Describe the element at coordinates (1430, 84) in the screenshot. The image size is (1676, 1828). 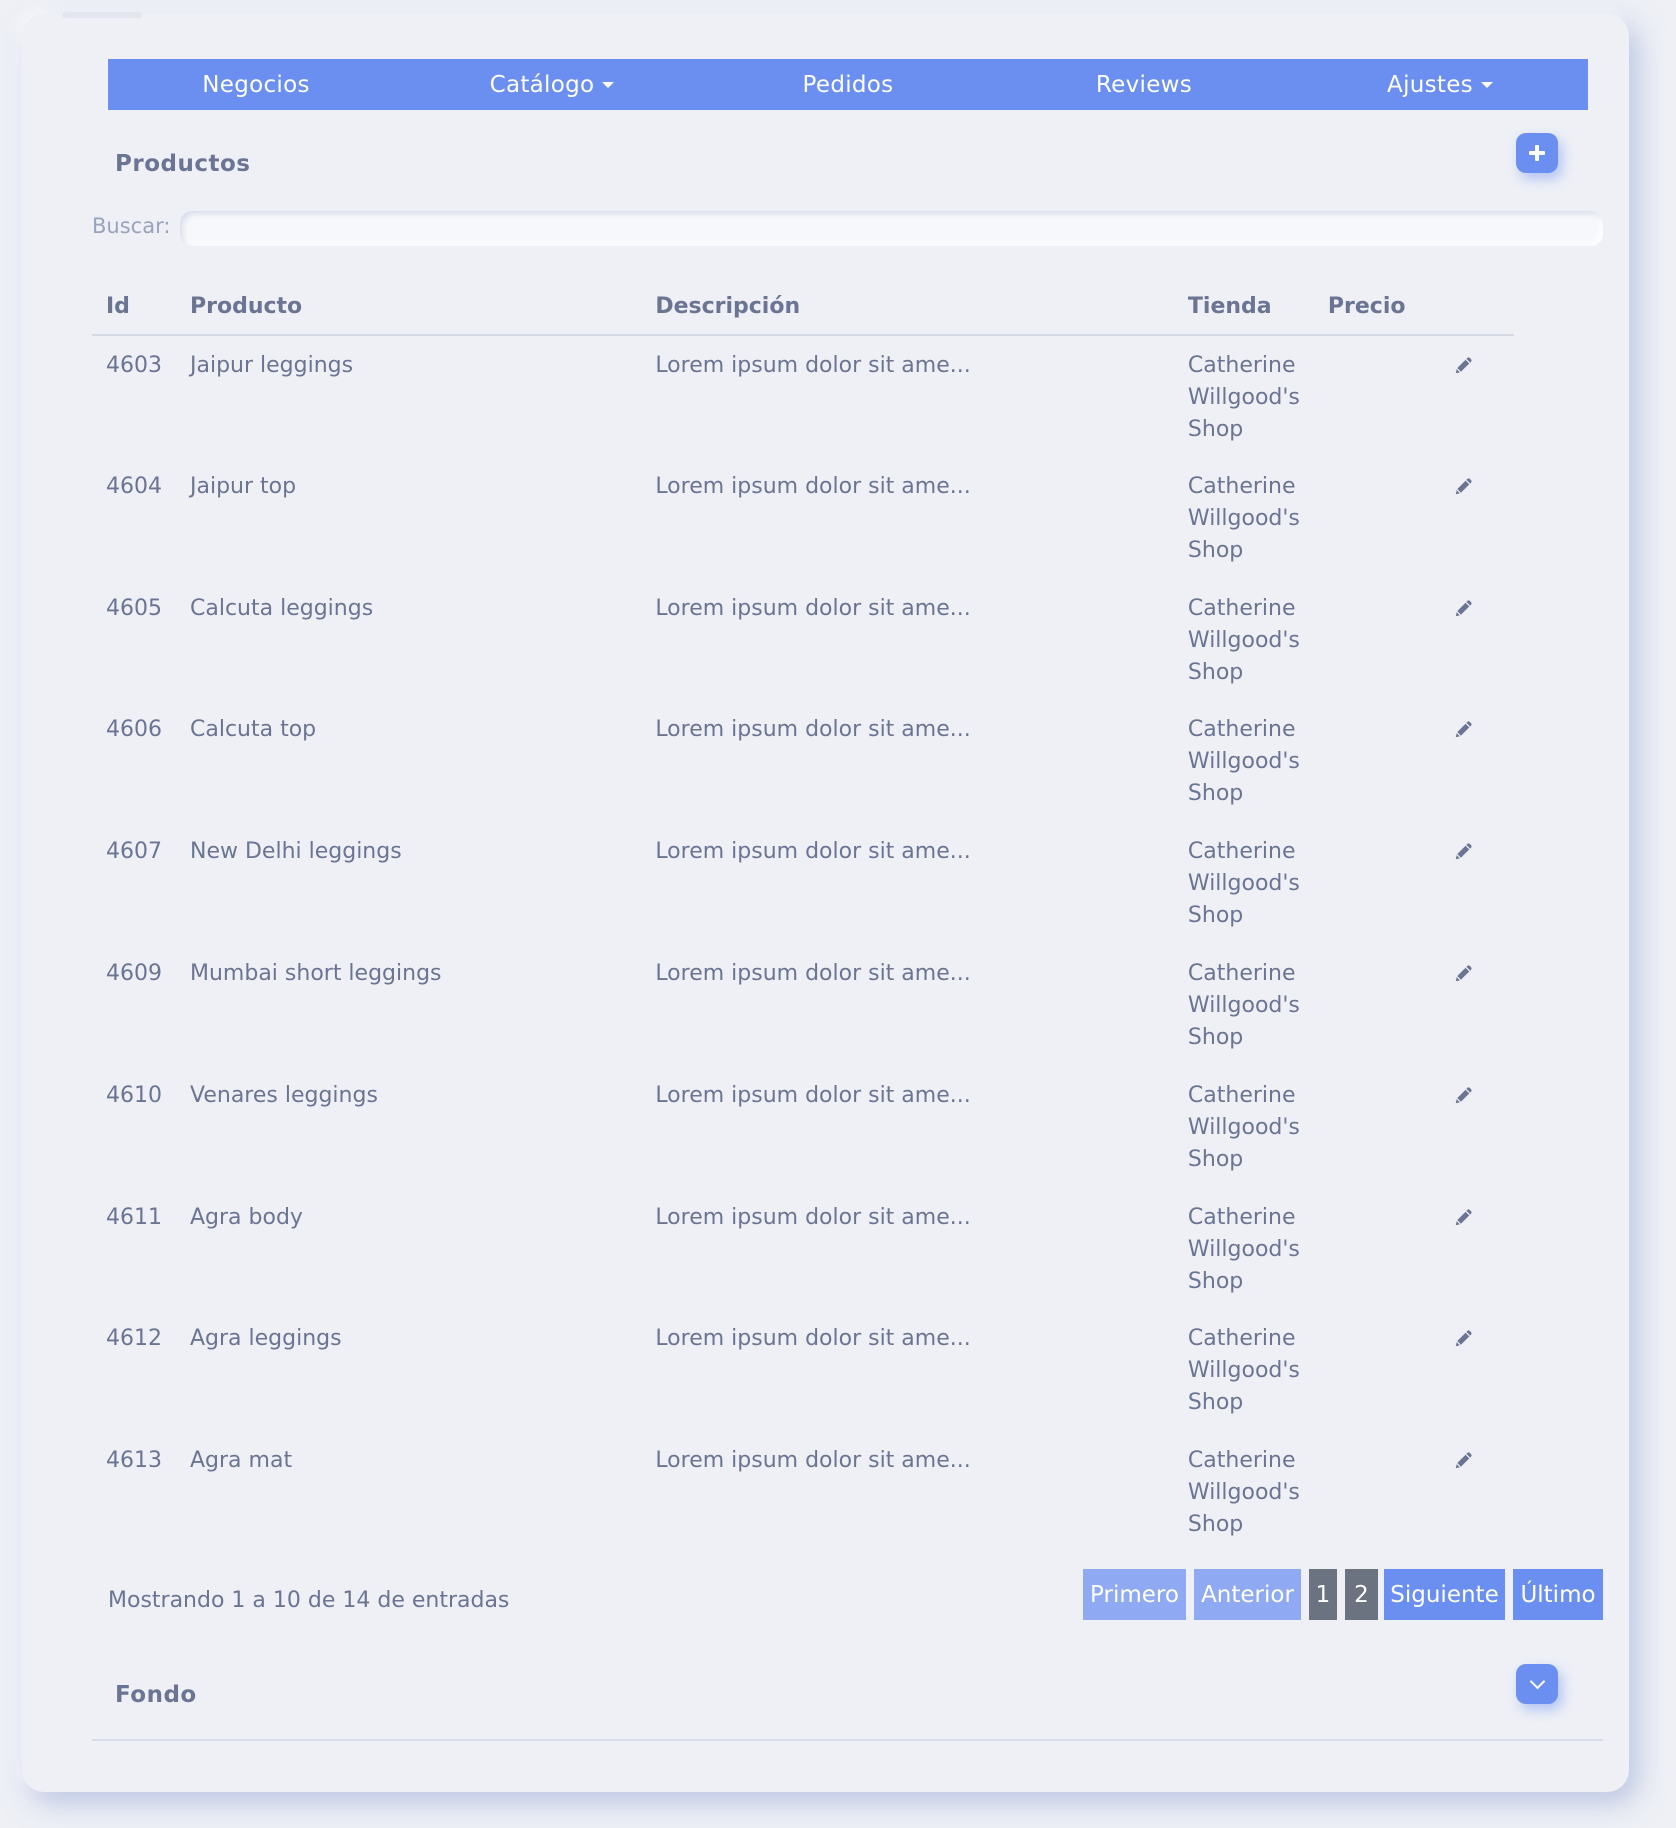
I see `nav-item-label: Ajustes` at that location.